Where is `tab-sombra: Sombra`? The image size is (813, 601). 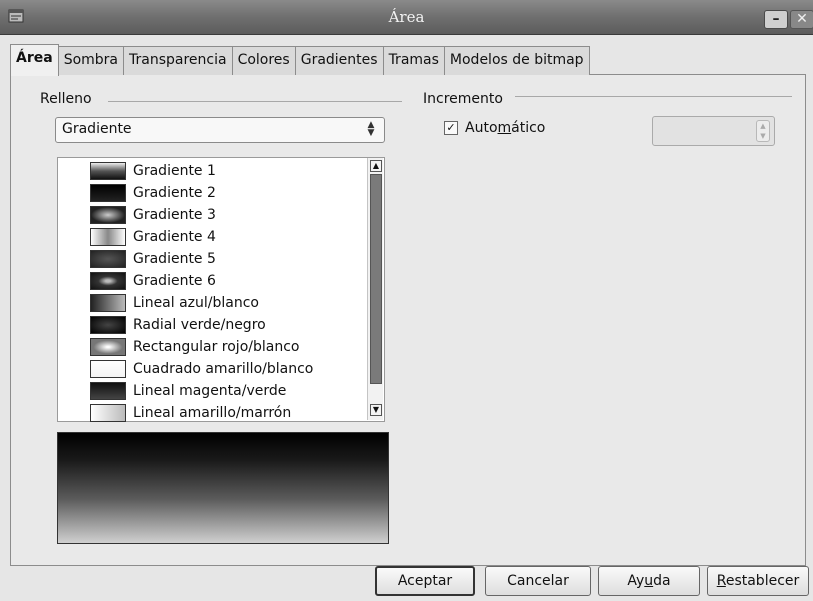 tab-sombra: Sombra is located at coordinates (90, 60).